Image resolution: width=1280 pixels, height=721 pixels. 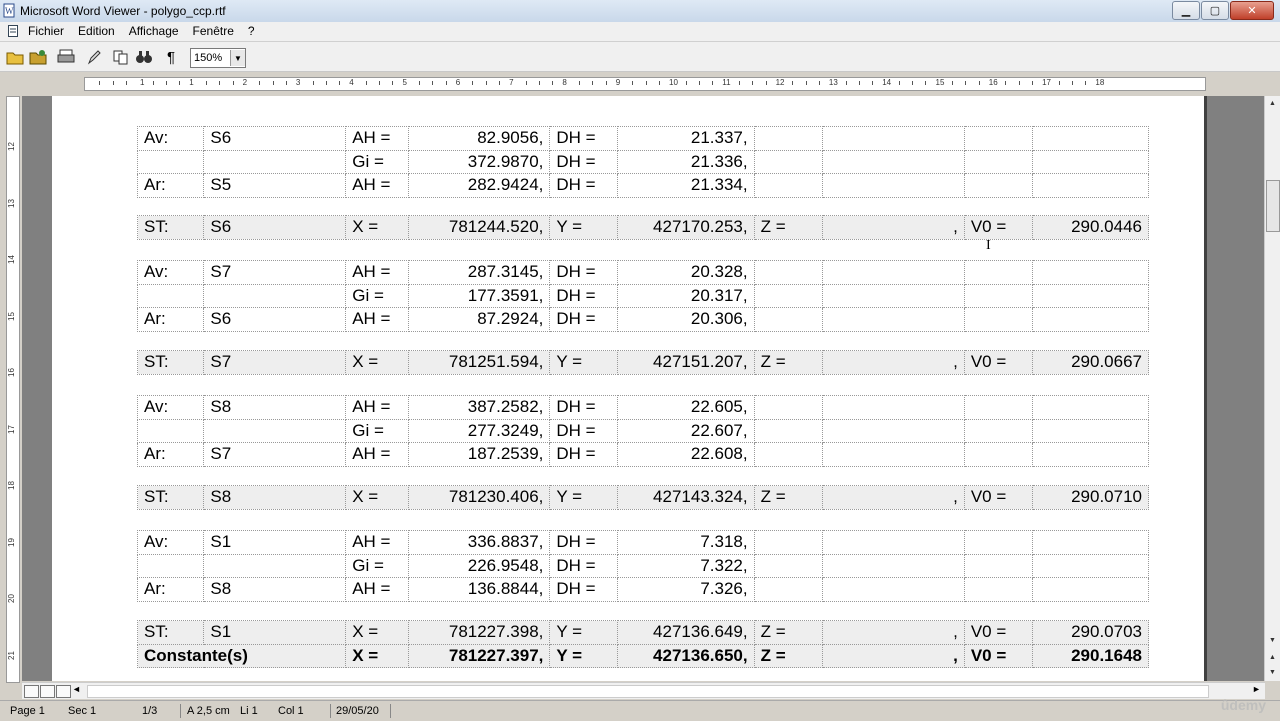 What do you see at coordinates (1273, 206) in the screenshot?
I see `scroll-thumb` at bounding box center [1273, 206].